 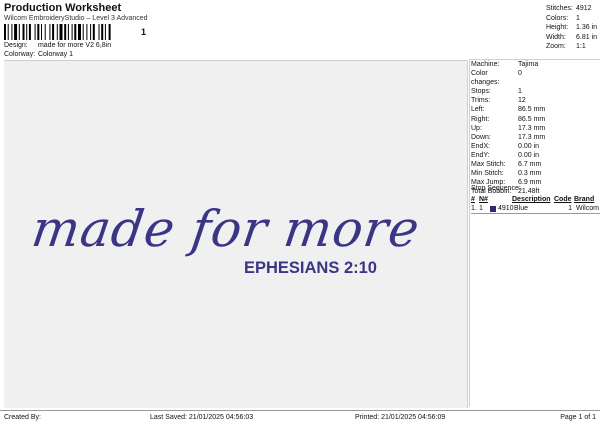 I want to click on barcode, so click(x=72, y=32).